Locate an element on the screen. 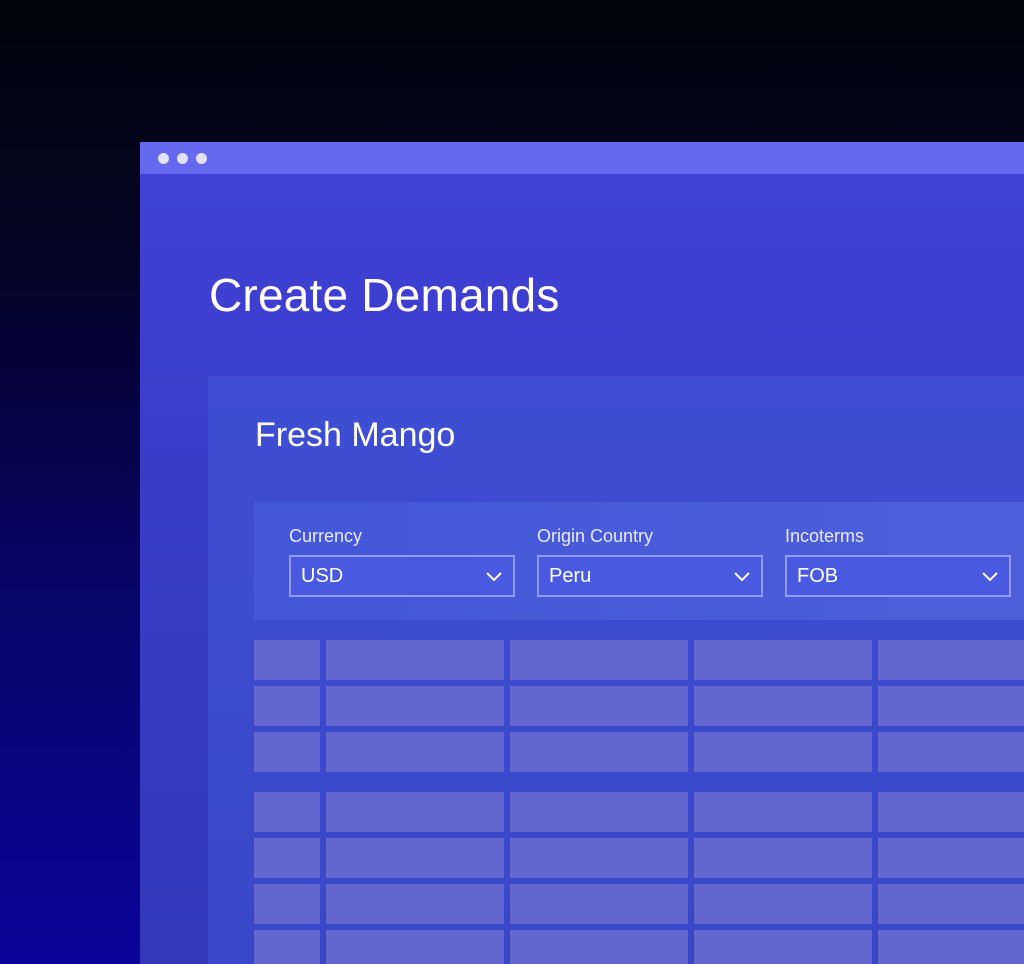 The height and width of the screenshot is (964, 1024). origin-country-select: Peru is located at coordinates (650, 576).